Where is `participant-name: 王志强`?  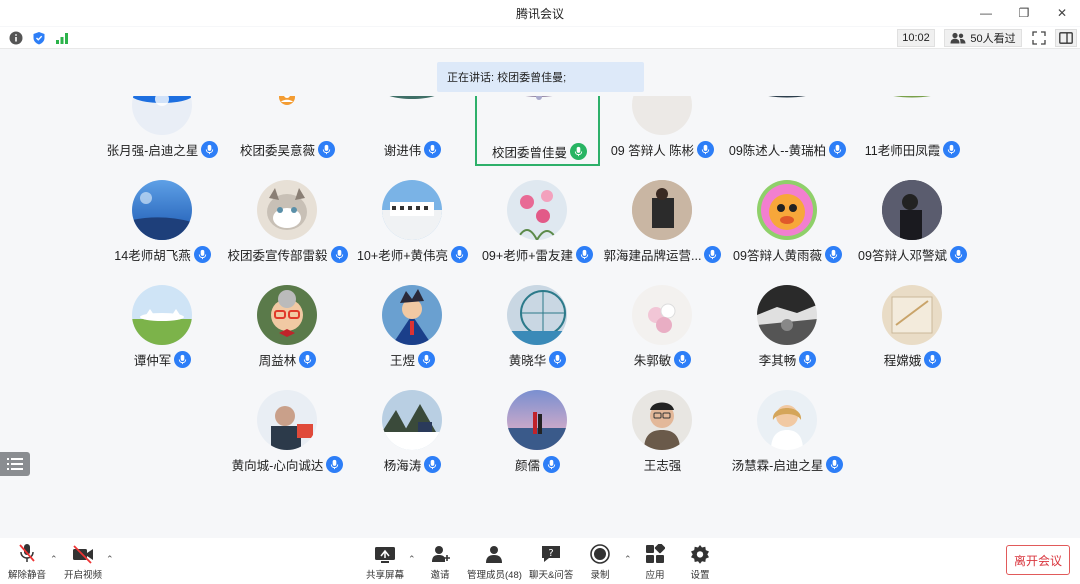
participant-name: 王志强 is located at coordinates (662, 466).